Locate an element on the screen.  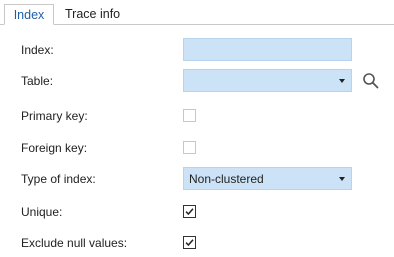
foreign-key-checkbox is located at coordinates (189, 147).